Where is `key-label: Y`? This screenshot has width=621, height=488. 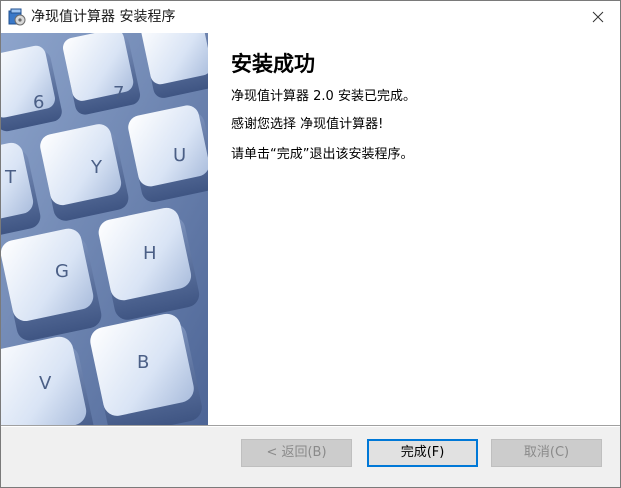 key-label: Y is located at coordinates (96, 167).